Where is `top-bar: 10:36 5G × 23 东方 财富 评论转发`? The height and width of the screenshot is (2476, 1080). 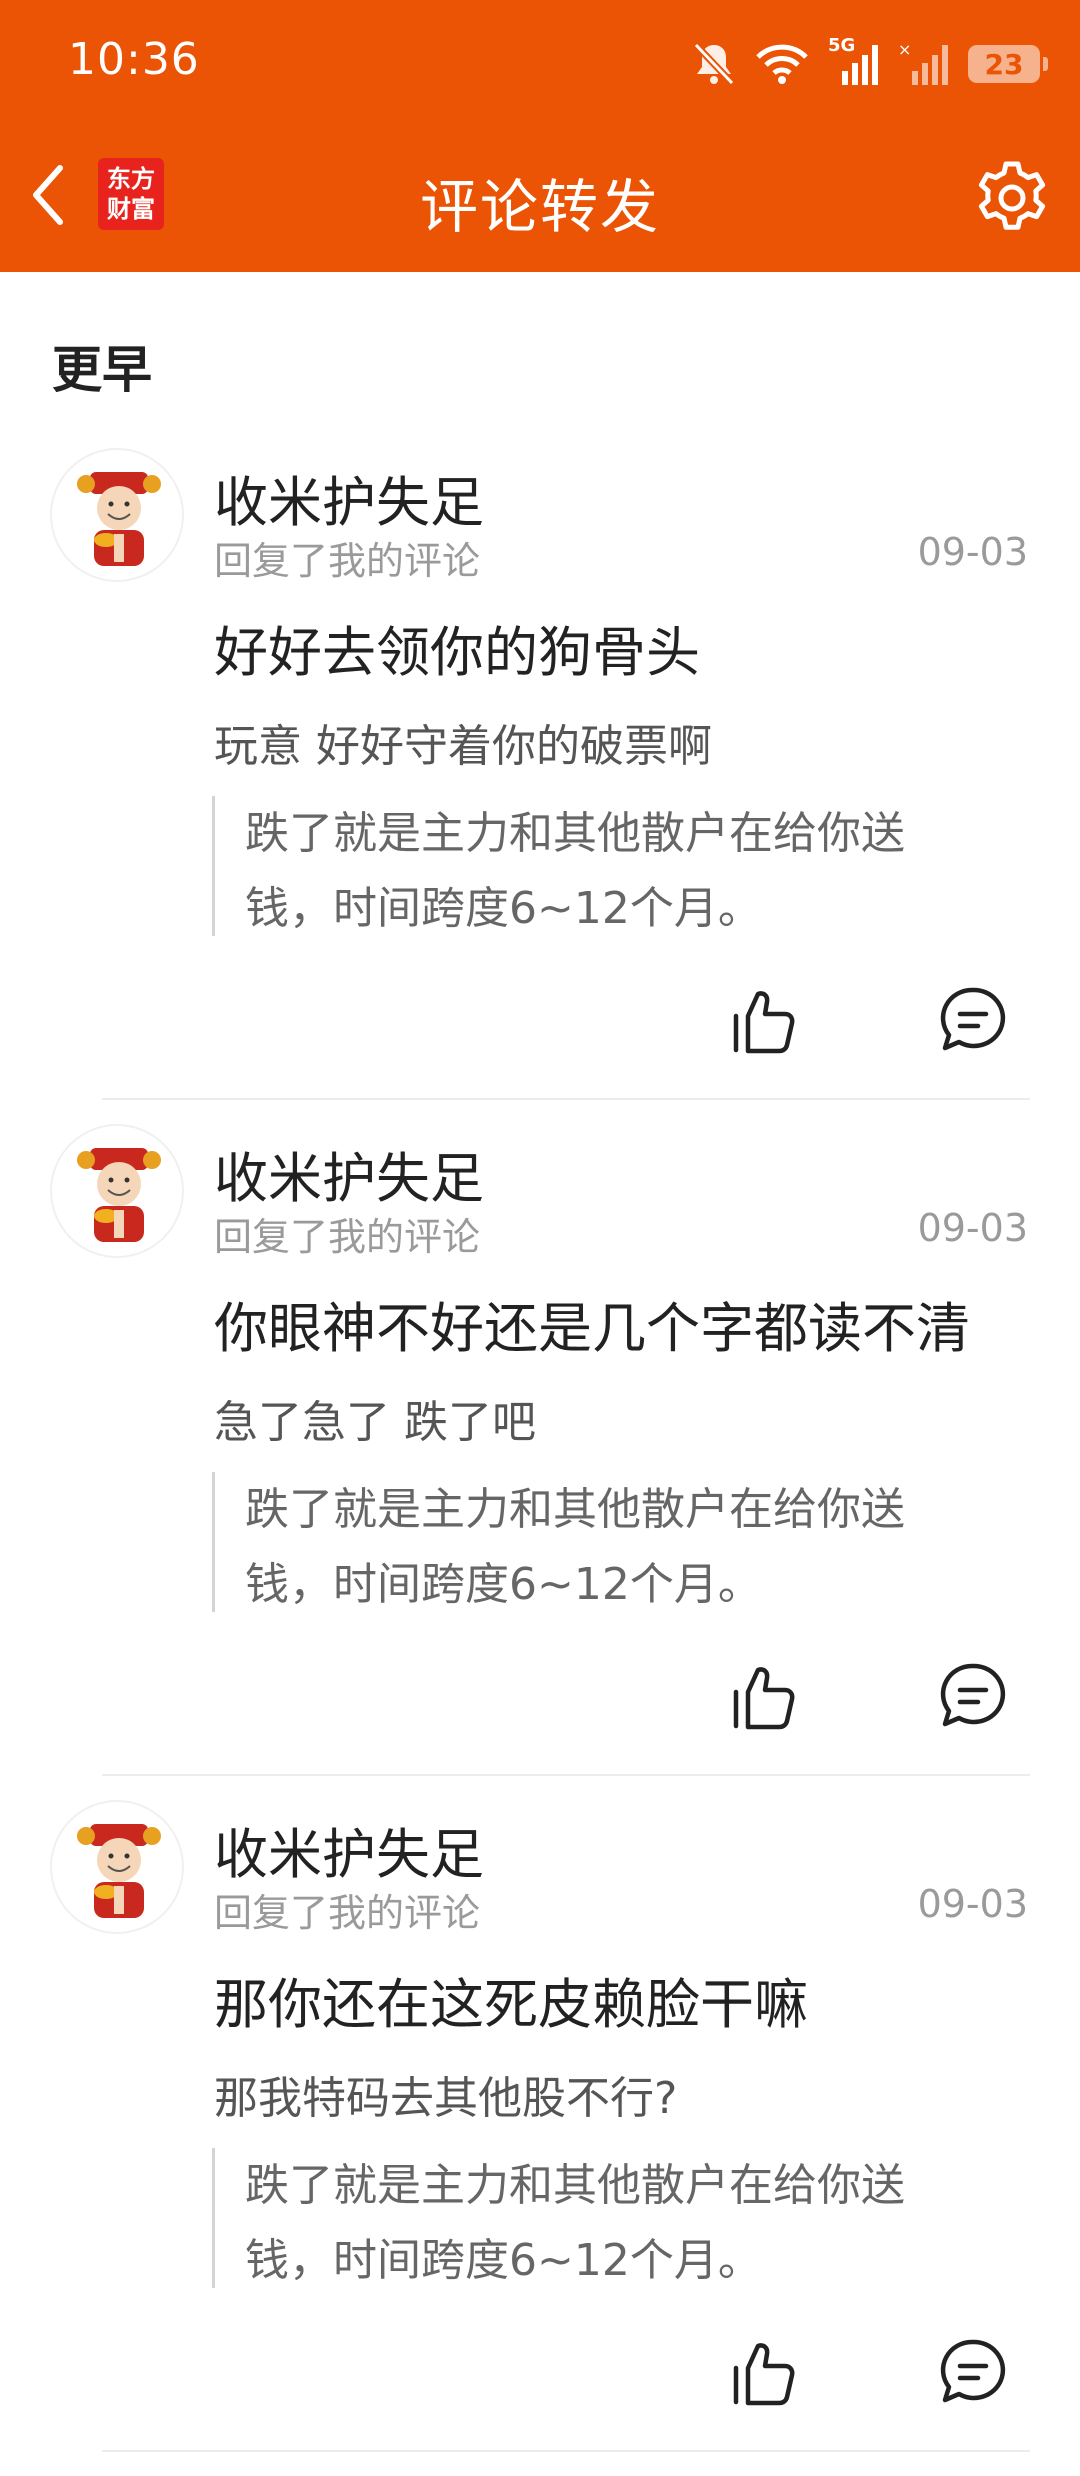
top-bar: 10:36 5G × 23 东方 财富 评论转发 is located at coordinates (540, 136).